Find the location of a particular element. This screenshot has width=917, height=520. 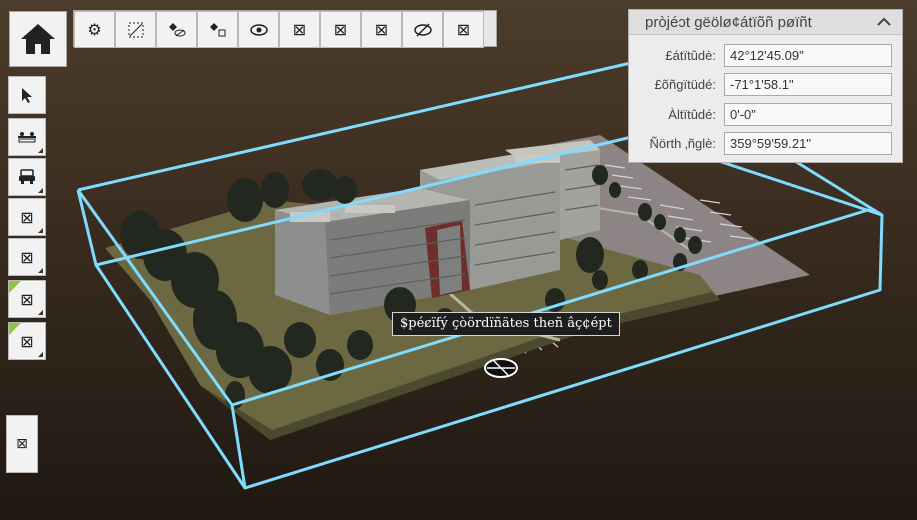

hide-selection-icon is located at coordinates (176, 29).